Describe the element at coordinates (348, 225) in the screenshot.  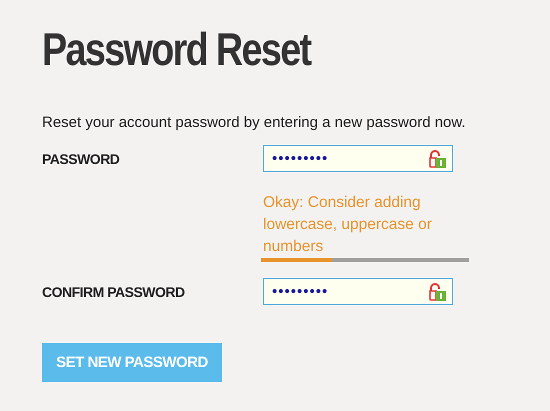
I see `strength-feedback: Okay: Consider adding lowercase, uppercase or numbers` at that location.